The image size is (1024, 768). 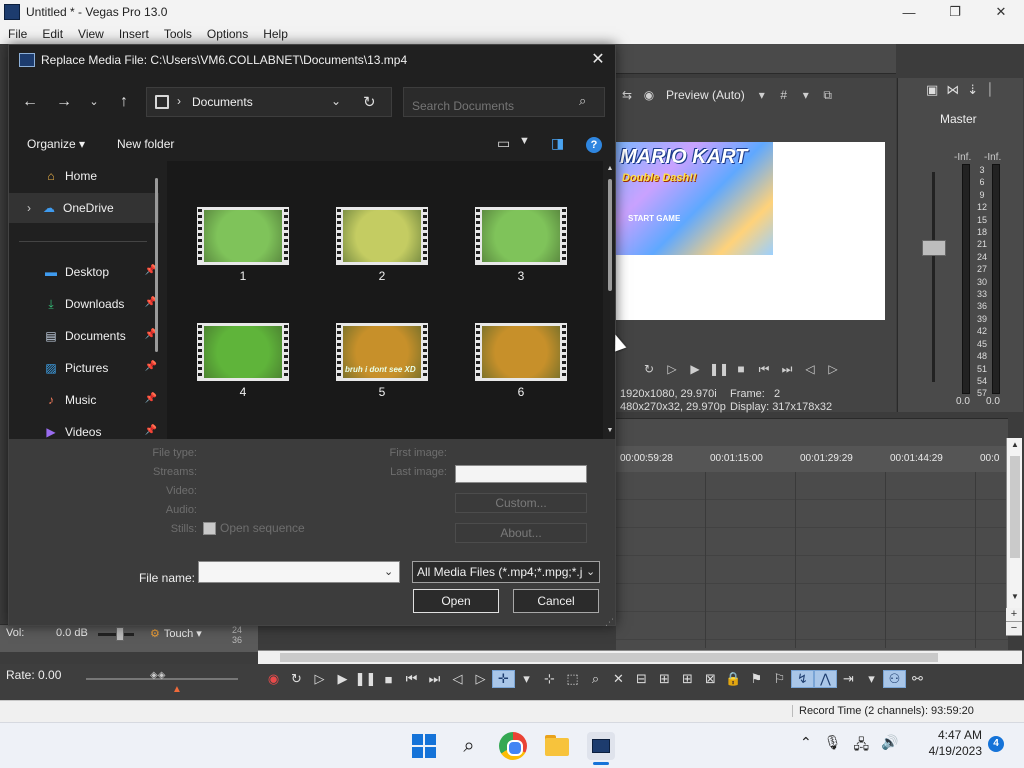 What do you see at coordinates (802, 679) in the screenshot?
I see `auto-ripple-icon: ↯` at bounding box center [802, 679].